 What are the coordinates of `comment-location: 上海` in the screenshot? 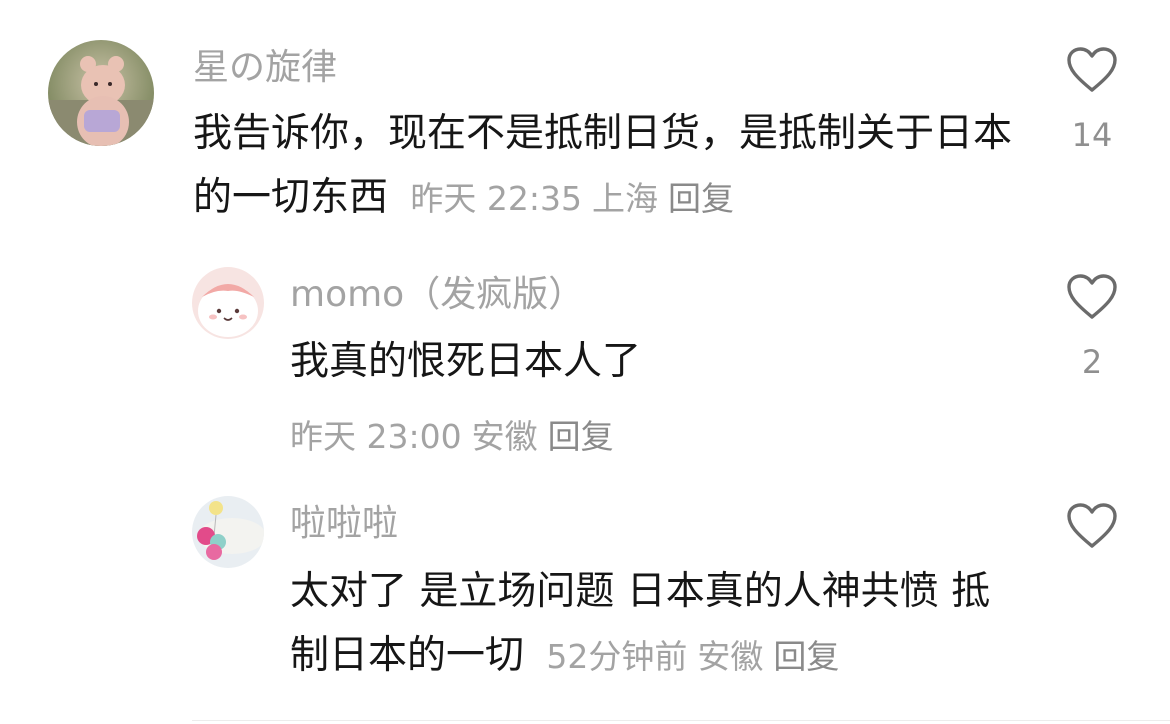 It's located at (625, 198).